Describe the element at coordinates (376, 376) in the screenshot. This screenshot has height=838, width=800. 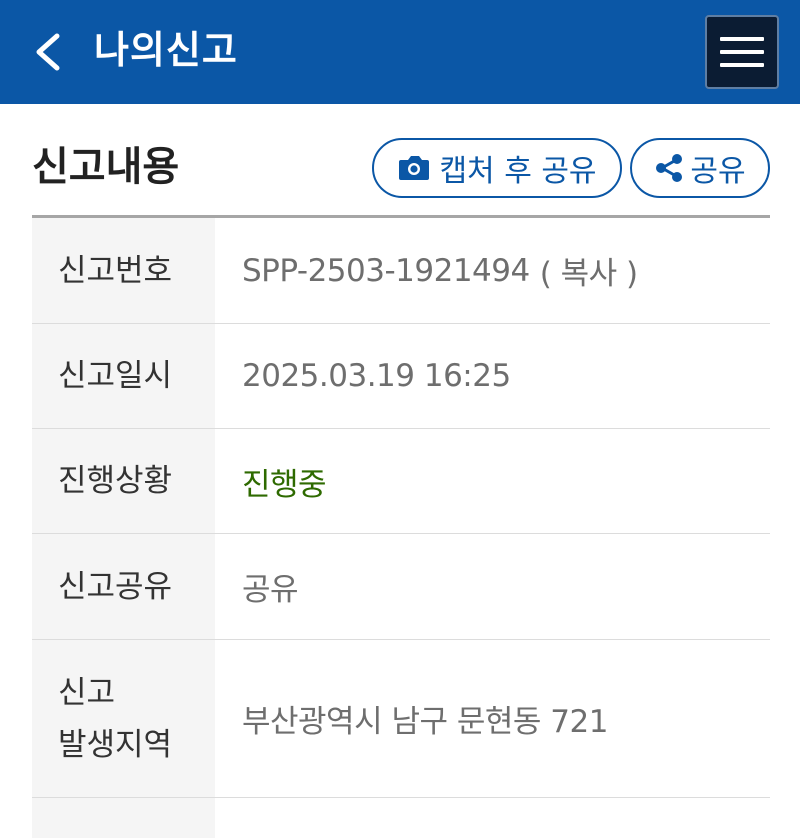
I see `report-datetime: 2025.03.19 16:25` at that location.